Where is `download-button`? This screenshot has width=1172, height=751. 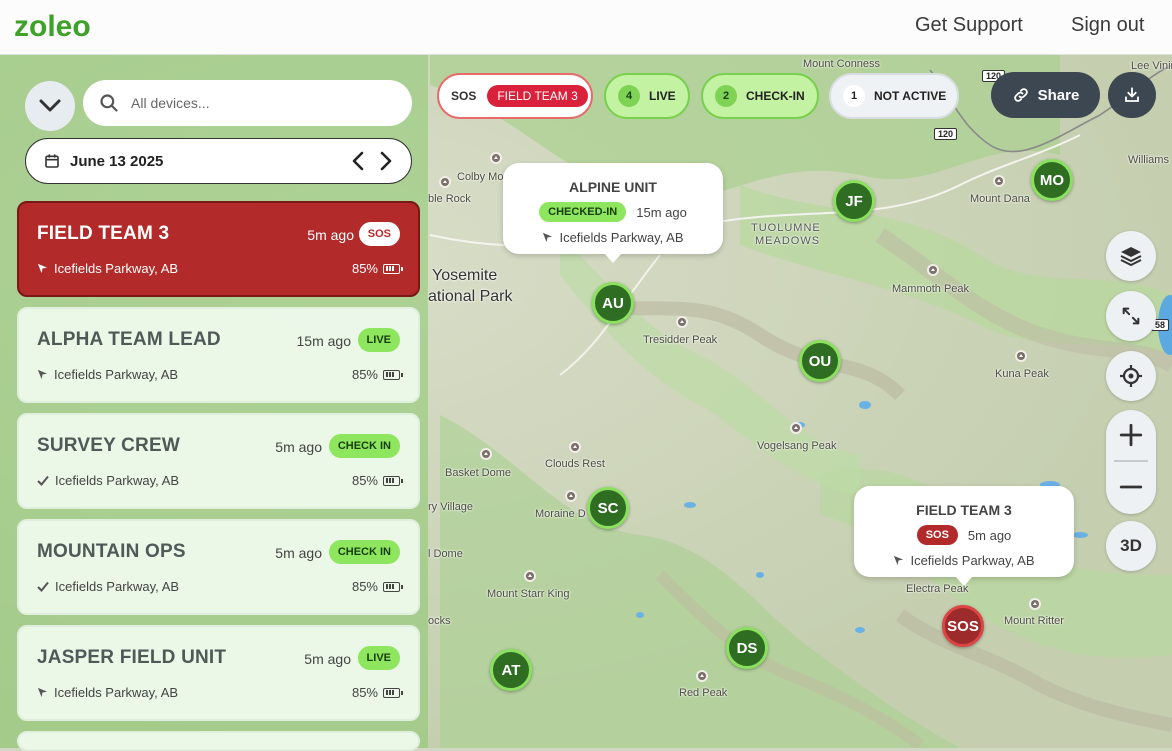
download-button is located at coordinates (1132, 95).